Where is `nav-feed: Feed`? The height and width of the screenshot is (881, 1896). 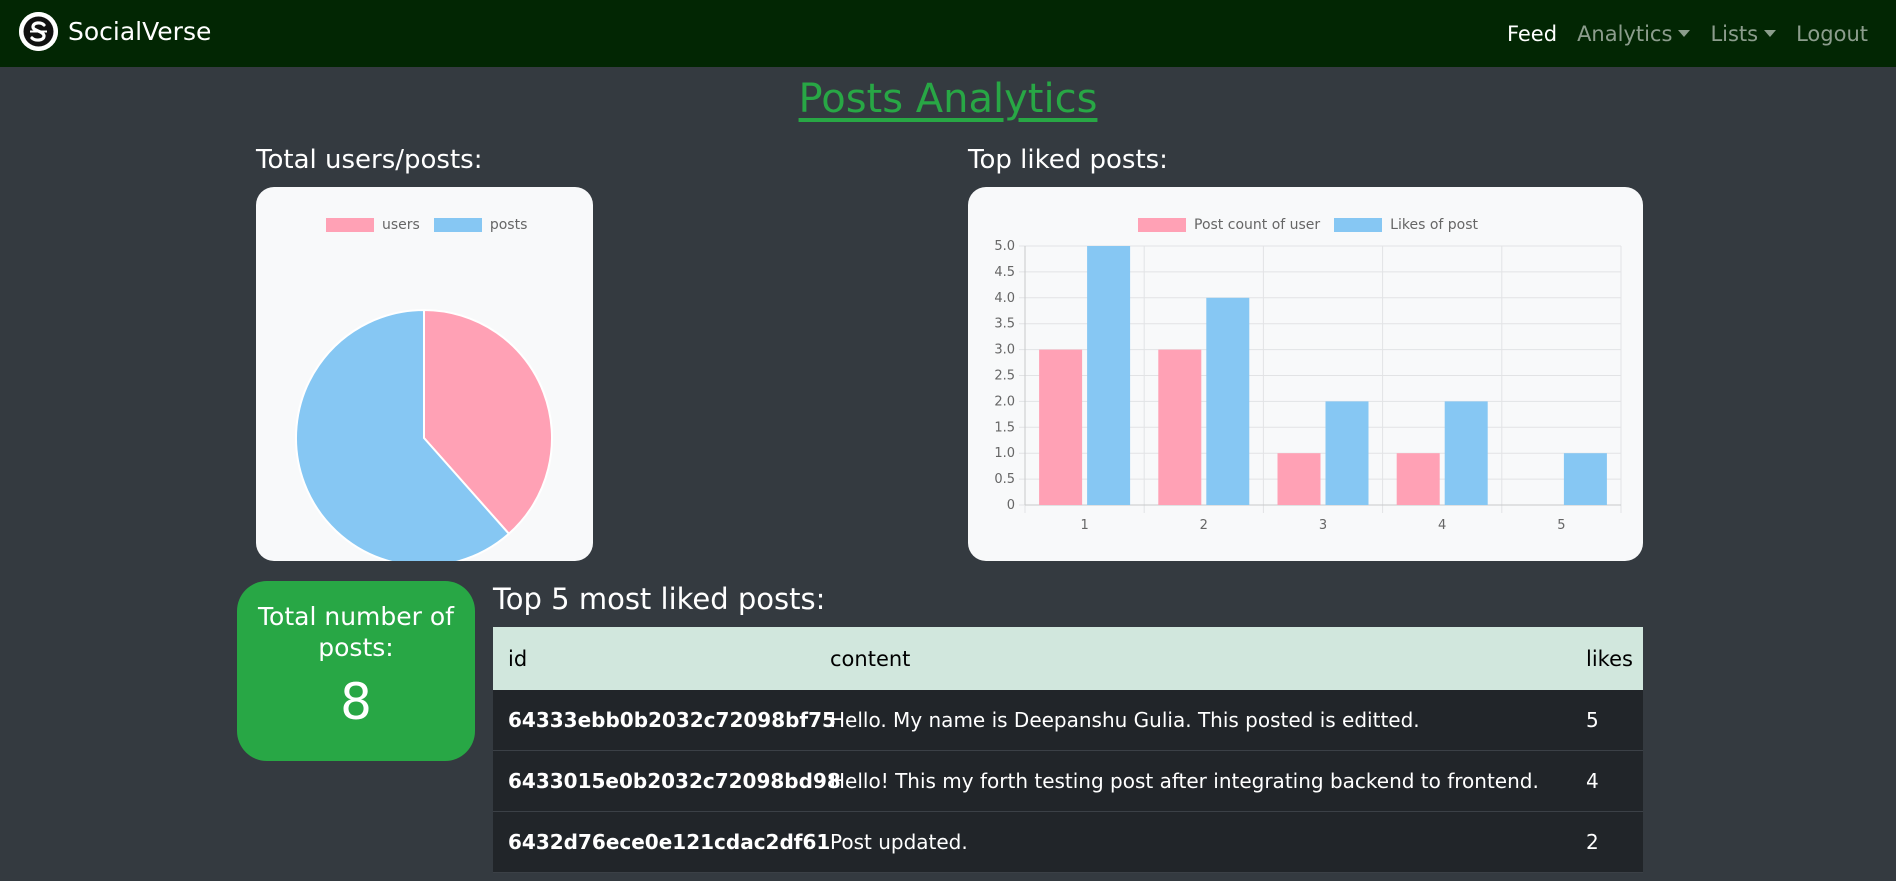
nav-feed: Feed is located at coordinates (1532, 34).